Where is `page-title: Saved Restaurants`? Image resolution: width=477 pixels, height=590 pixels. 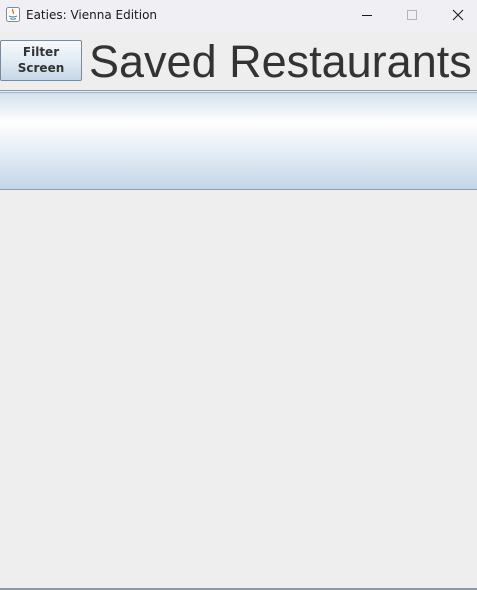
page-title: Saved Restaurants is located at coordinates (280, 61).